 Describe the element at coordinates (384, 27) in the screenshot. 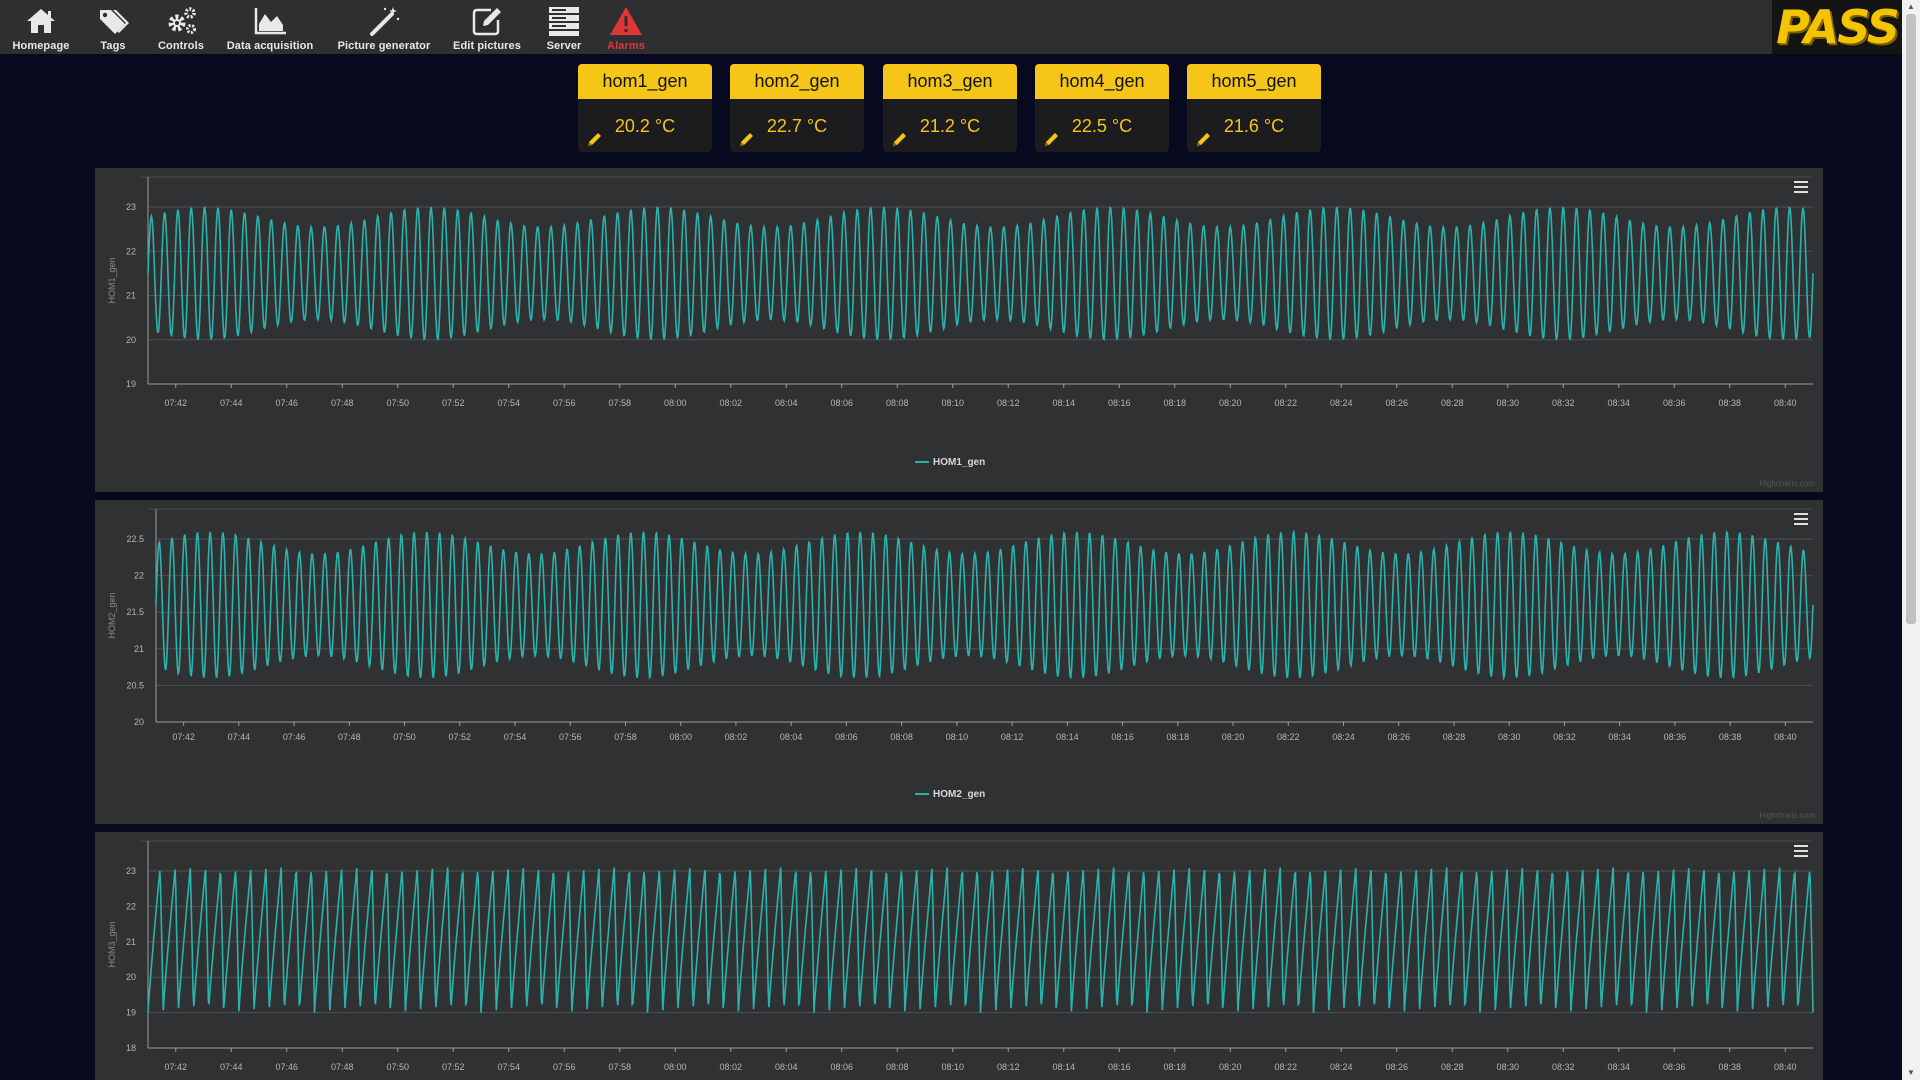

I see `nav-picture-generator: Picture generator` at that location.